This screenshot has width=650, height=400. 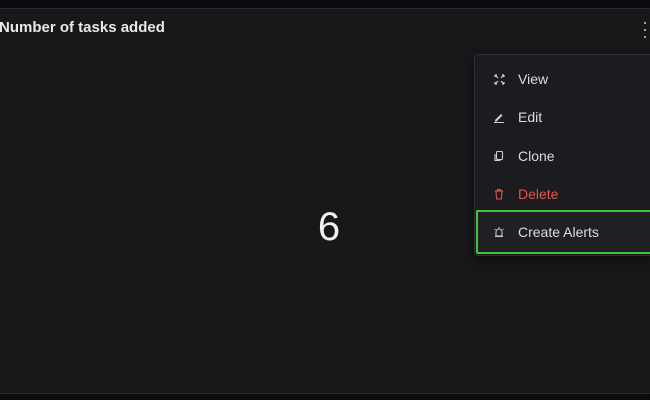 I want to click on panel-menu-button, so click(x=645, y=30).